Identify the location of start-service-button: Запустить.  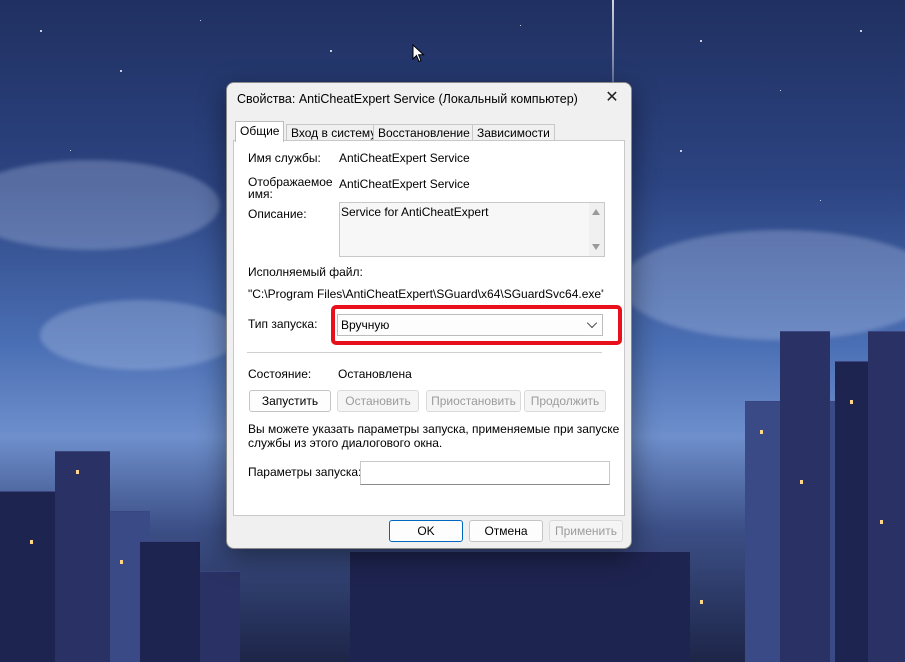
(290, 401).